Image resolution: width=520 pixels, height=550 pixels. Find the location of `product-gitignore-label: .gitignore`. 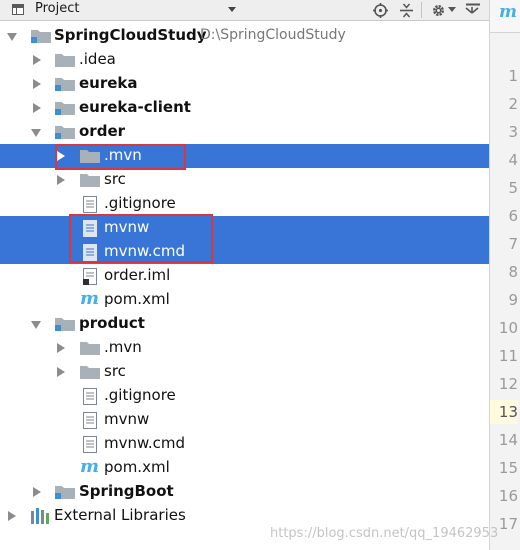

product-gitignore-label: .gitignore is located at coordinates (140, 395).